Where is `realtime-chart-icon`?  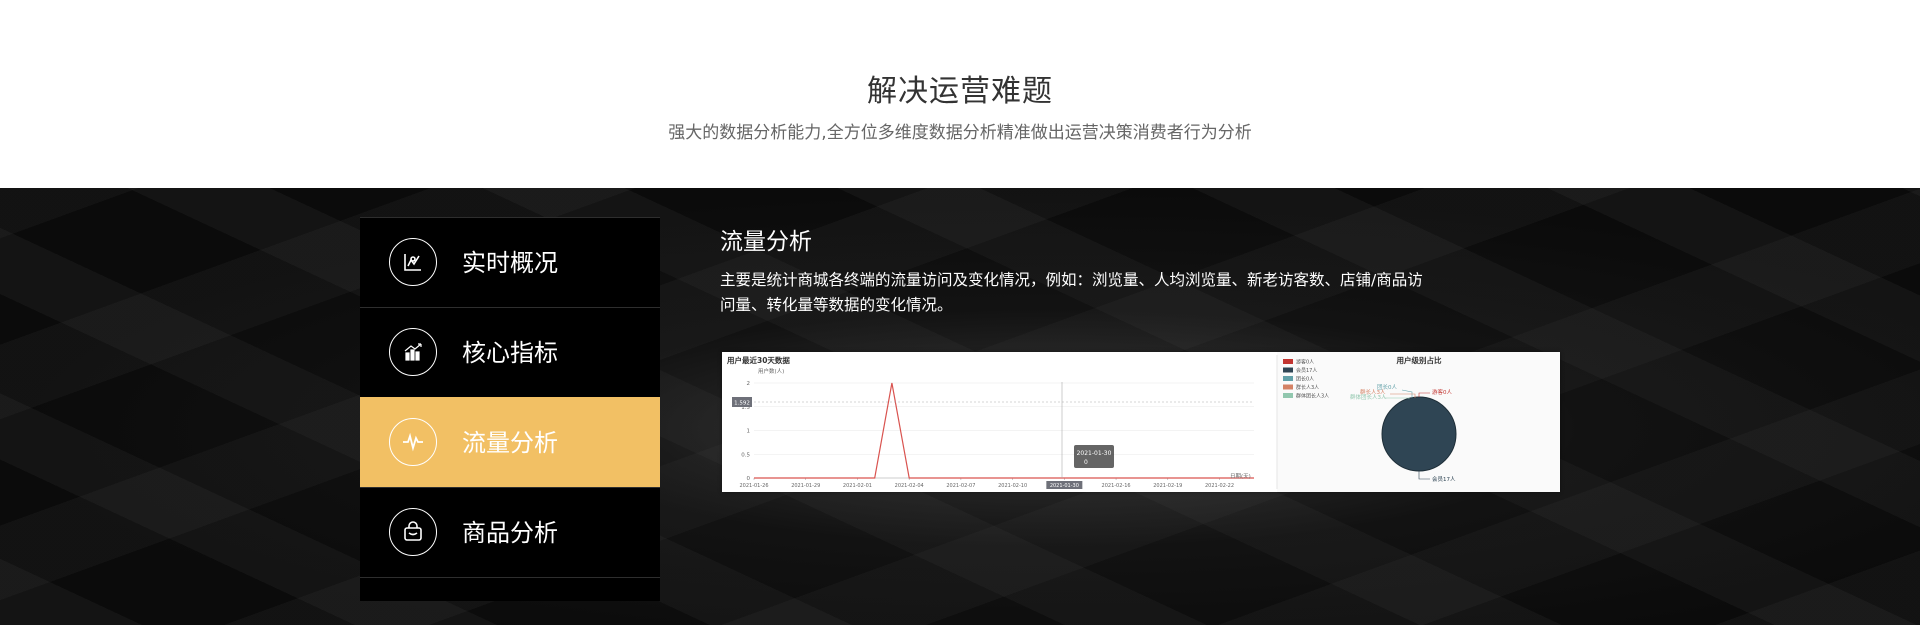
realtime-chart-icon is located at coordinates (413, 262).